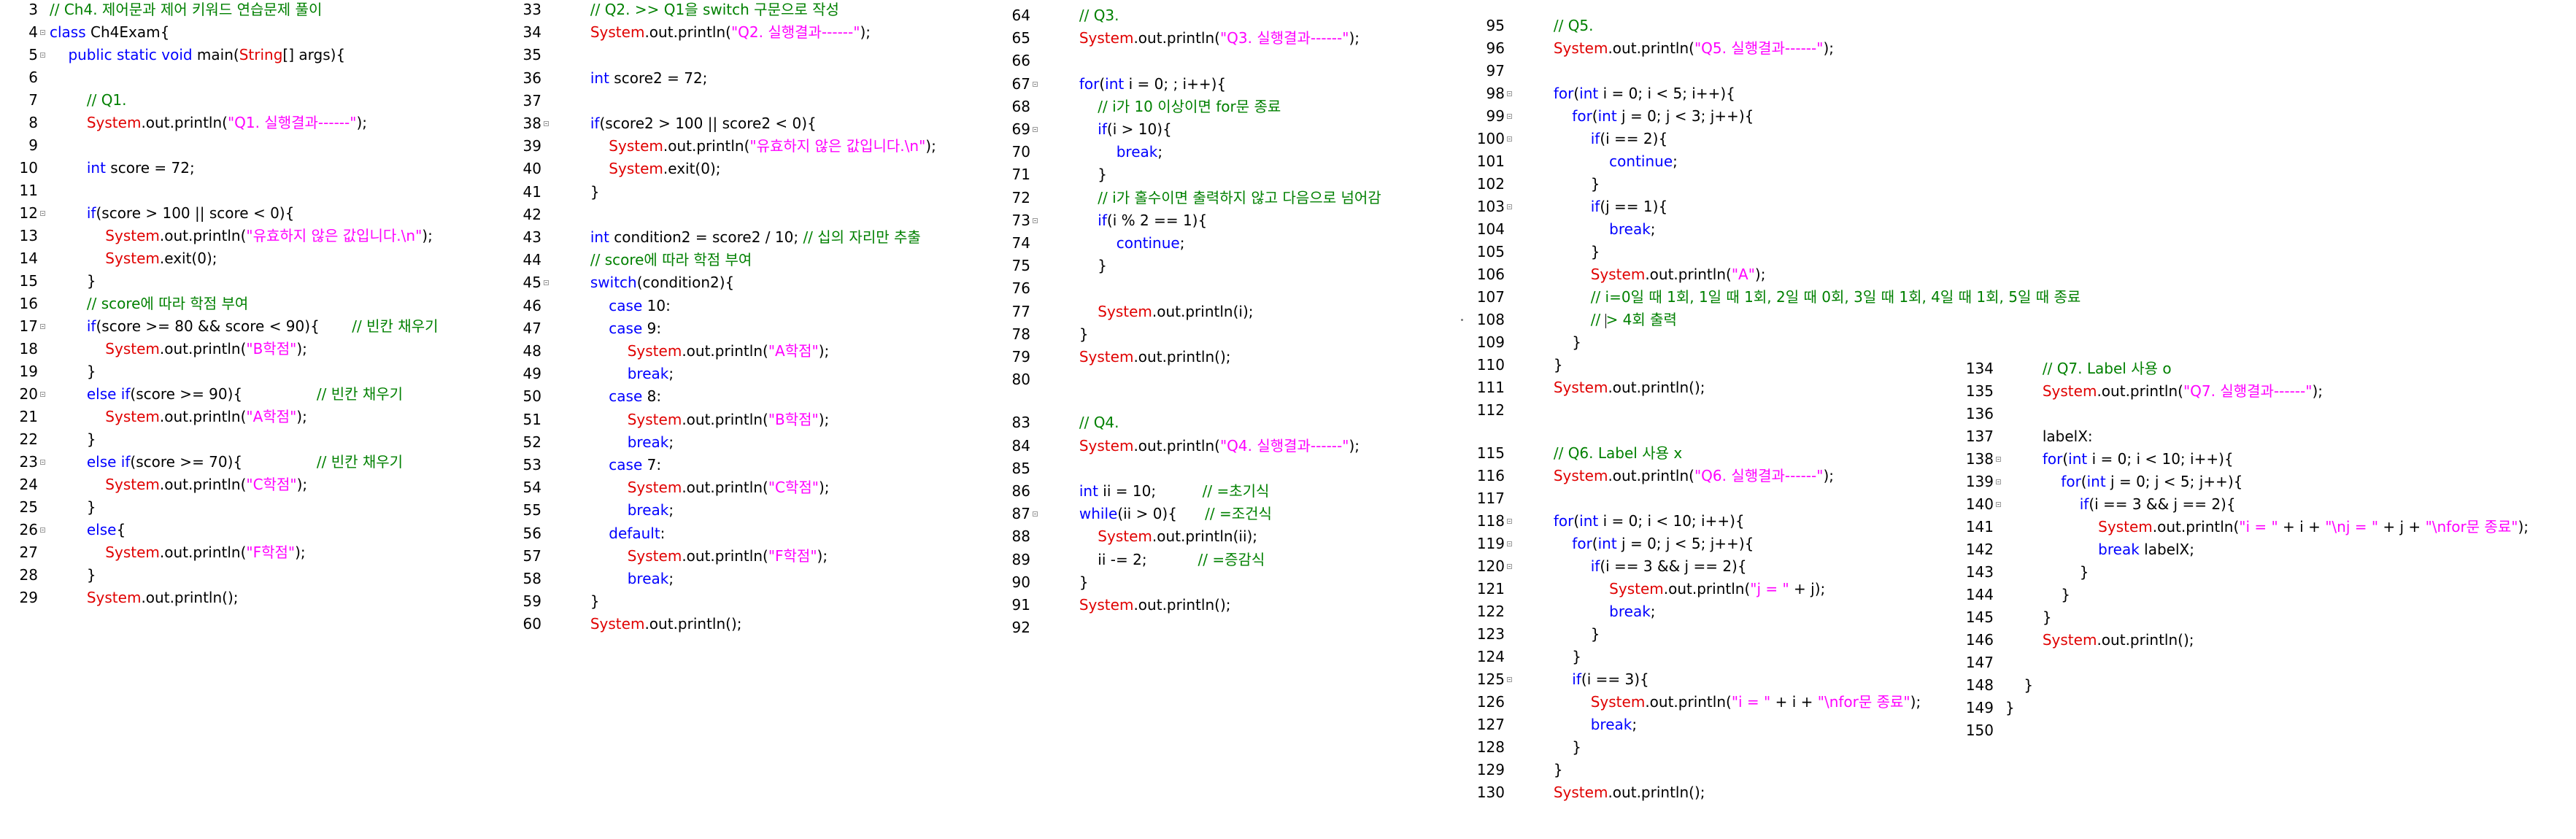  Describe the element at coordinates (1722, 184) in the screenshot. I see `code-line: 102 }` at that location.